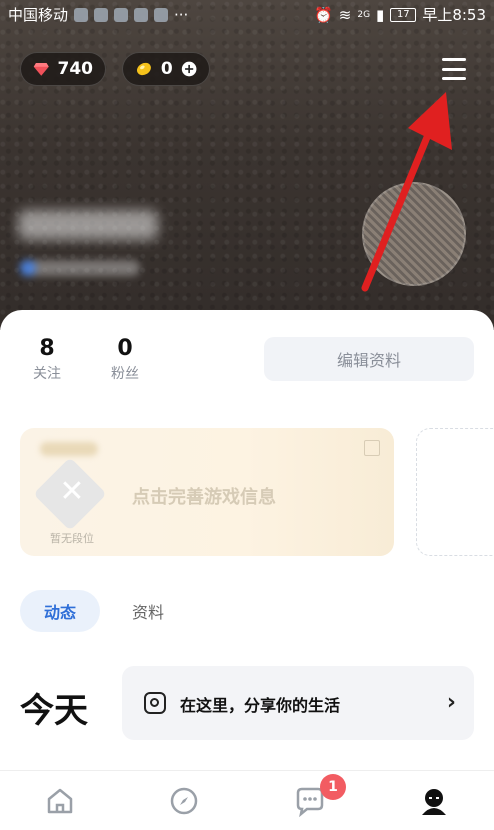 The image size is (494, 830). What do you see at coordinates (369, 359) in the screenshot?
I see `edit-profile-button: 编辑资料` at bounding box center [369, 359].